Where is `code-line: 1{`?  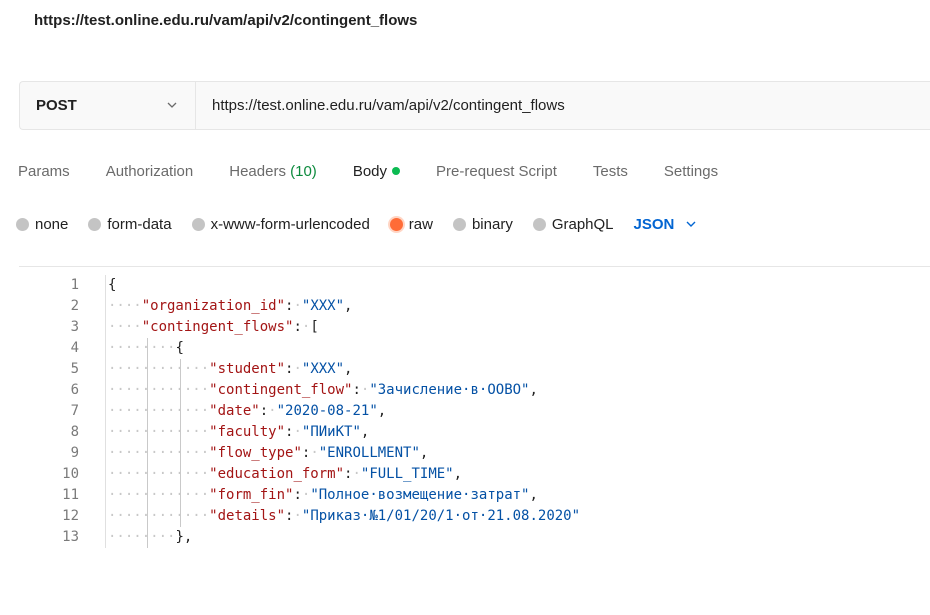 code-line: 1{ is located at coordinates (465, 285).